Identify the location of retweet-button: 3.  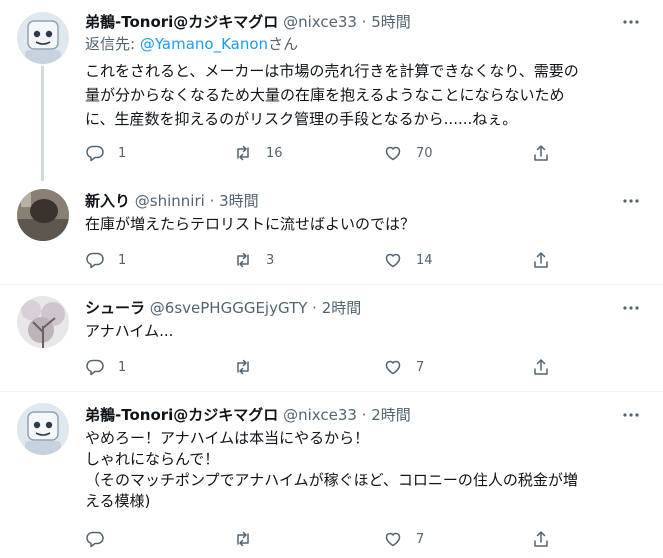
(253, 260).